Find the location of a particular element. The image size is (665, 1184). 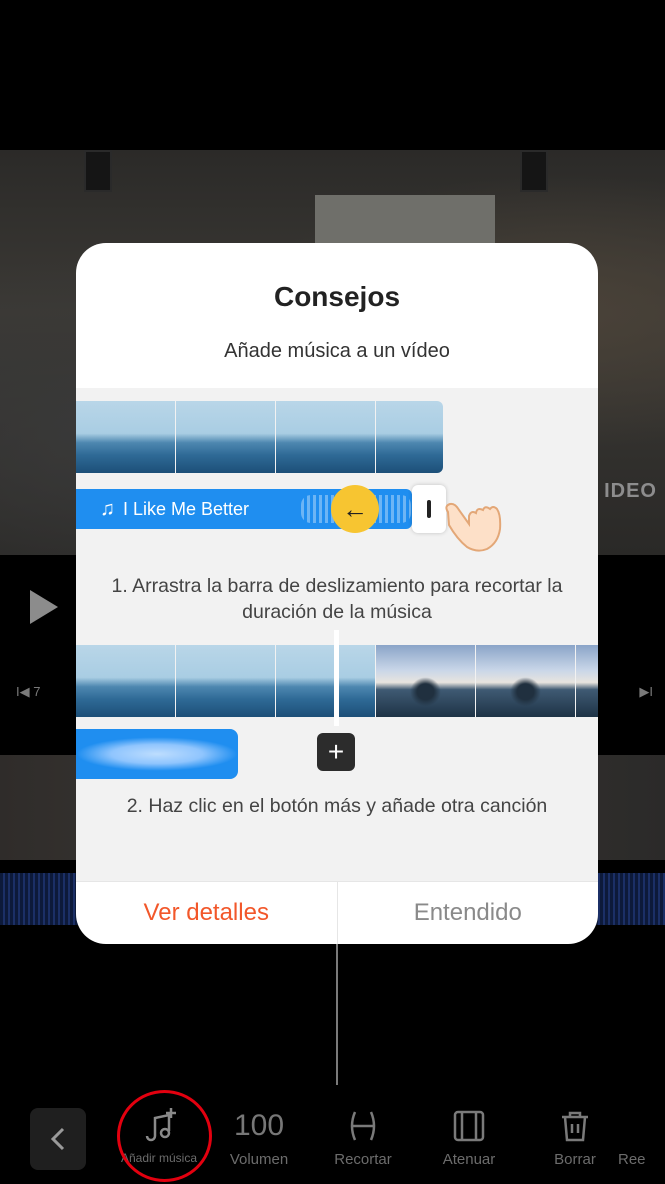

delete-button: Borrar is located at coordinates (575, 1135).